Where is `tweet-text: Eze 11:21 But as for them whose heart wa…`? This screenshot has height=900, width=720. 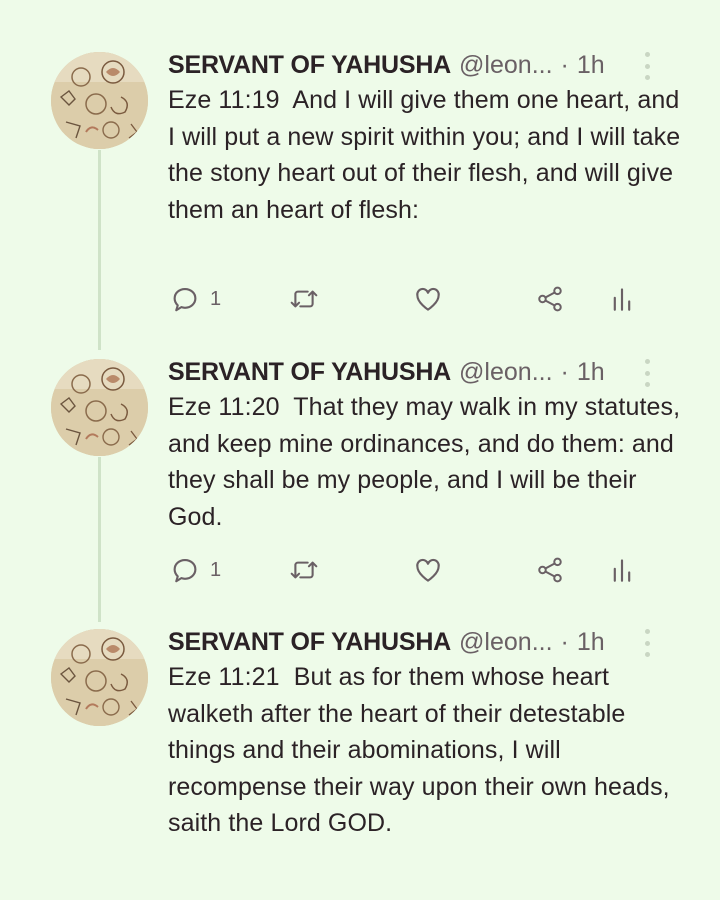 tweet-text: Eze 11:21 But as for them whose heart wa… is located at coordinates (422, 750).